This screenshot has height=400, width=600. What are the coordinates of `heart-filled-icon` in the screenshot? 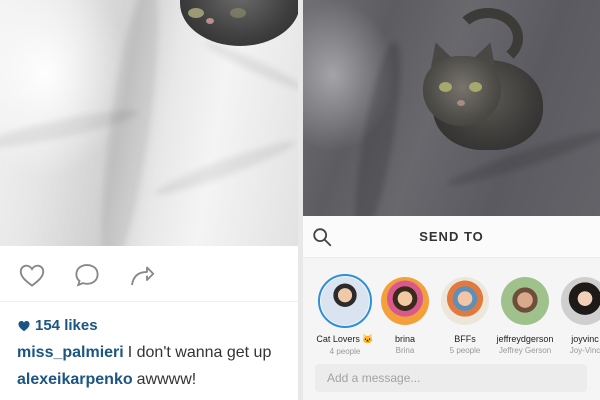 It's located at (24, 325).